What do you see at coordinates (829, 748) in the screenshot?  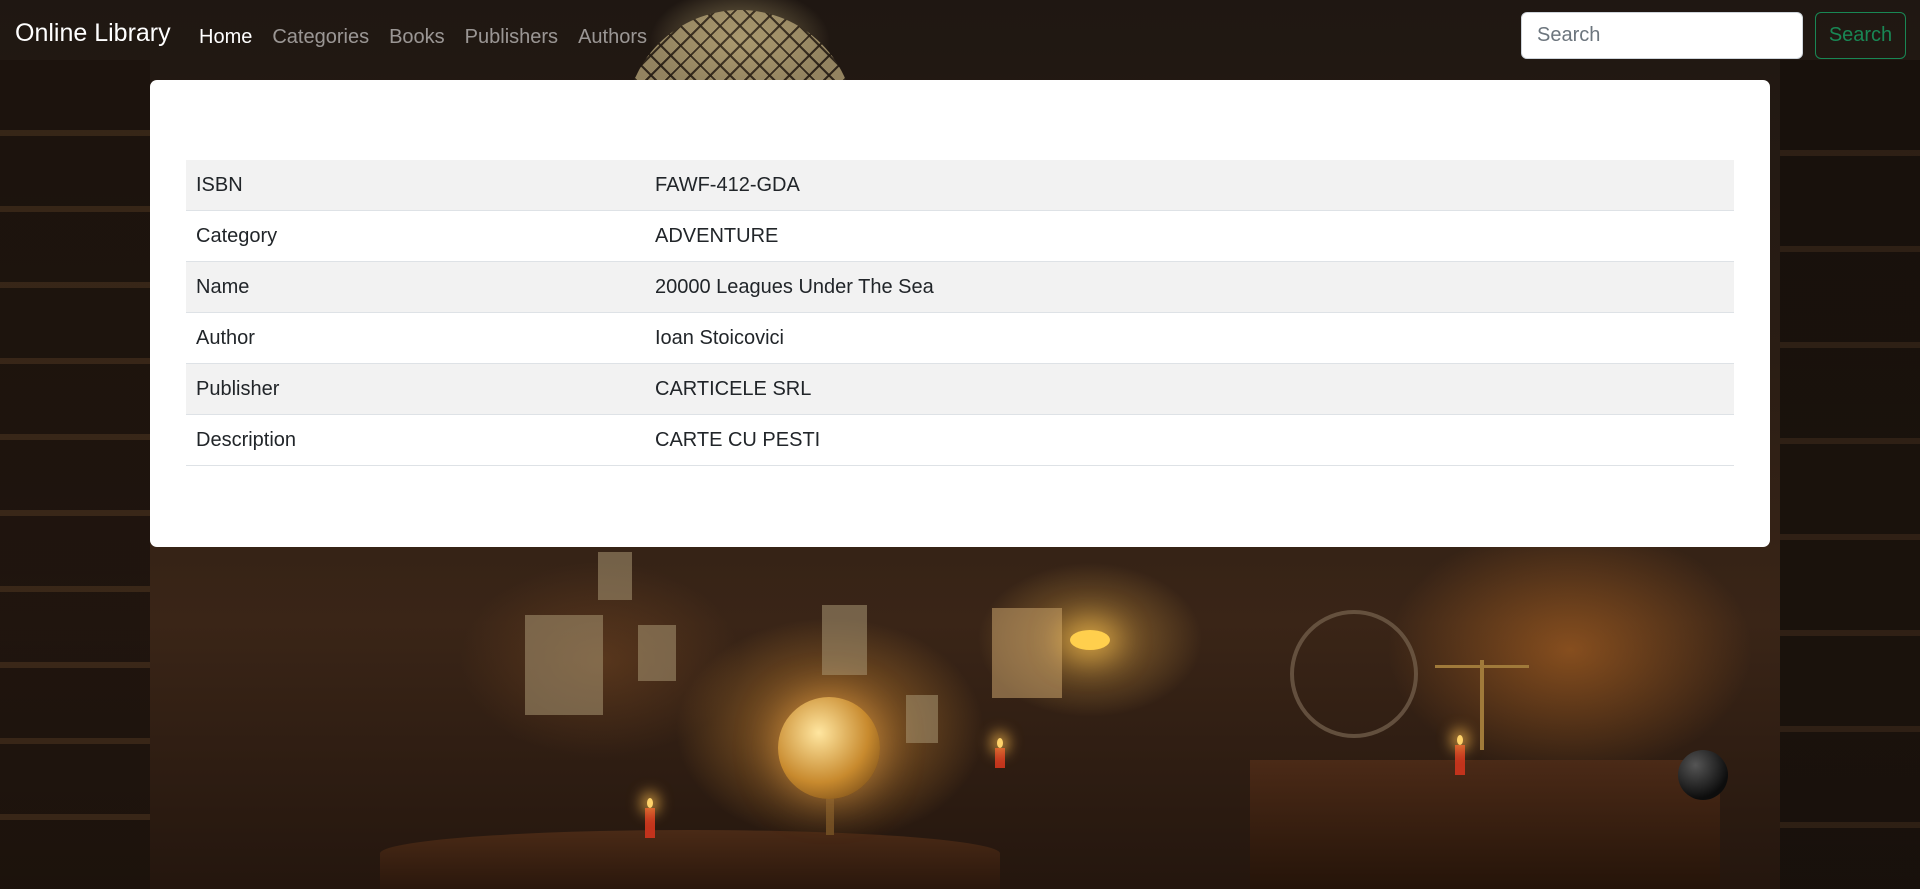 I see `globe` at bounding box center [829, 748].